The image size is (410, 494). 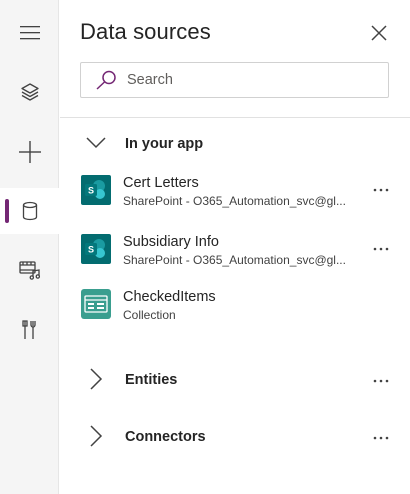 What do you see at coordinates (169, 297) in the screenshot?
I see `data-source-name: CheckedItems` at bounding box center [169, 297].